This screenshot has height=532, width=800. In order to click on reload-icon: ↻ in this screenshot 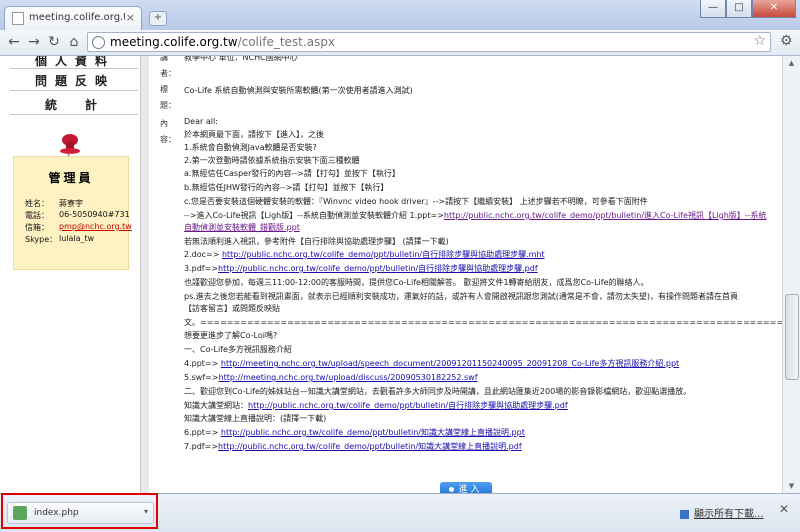, I will do `click(54, 42)`.